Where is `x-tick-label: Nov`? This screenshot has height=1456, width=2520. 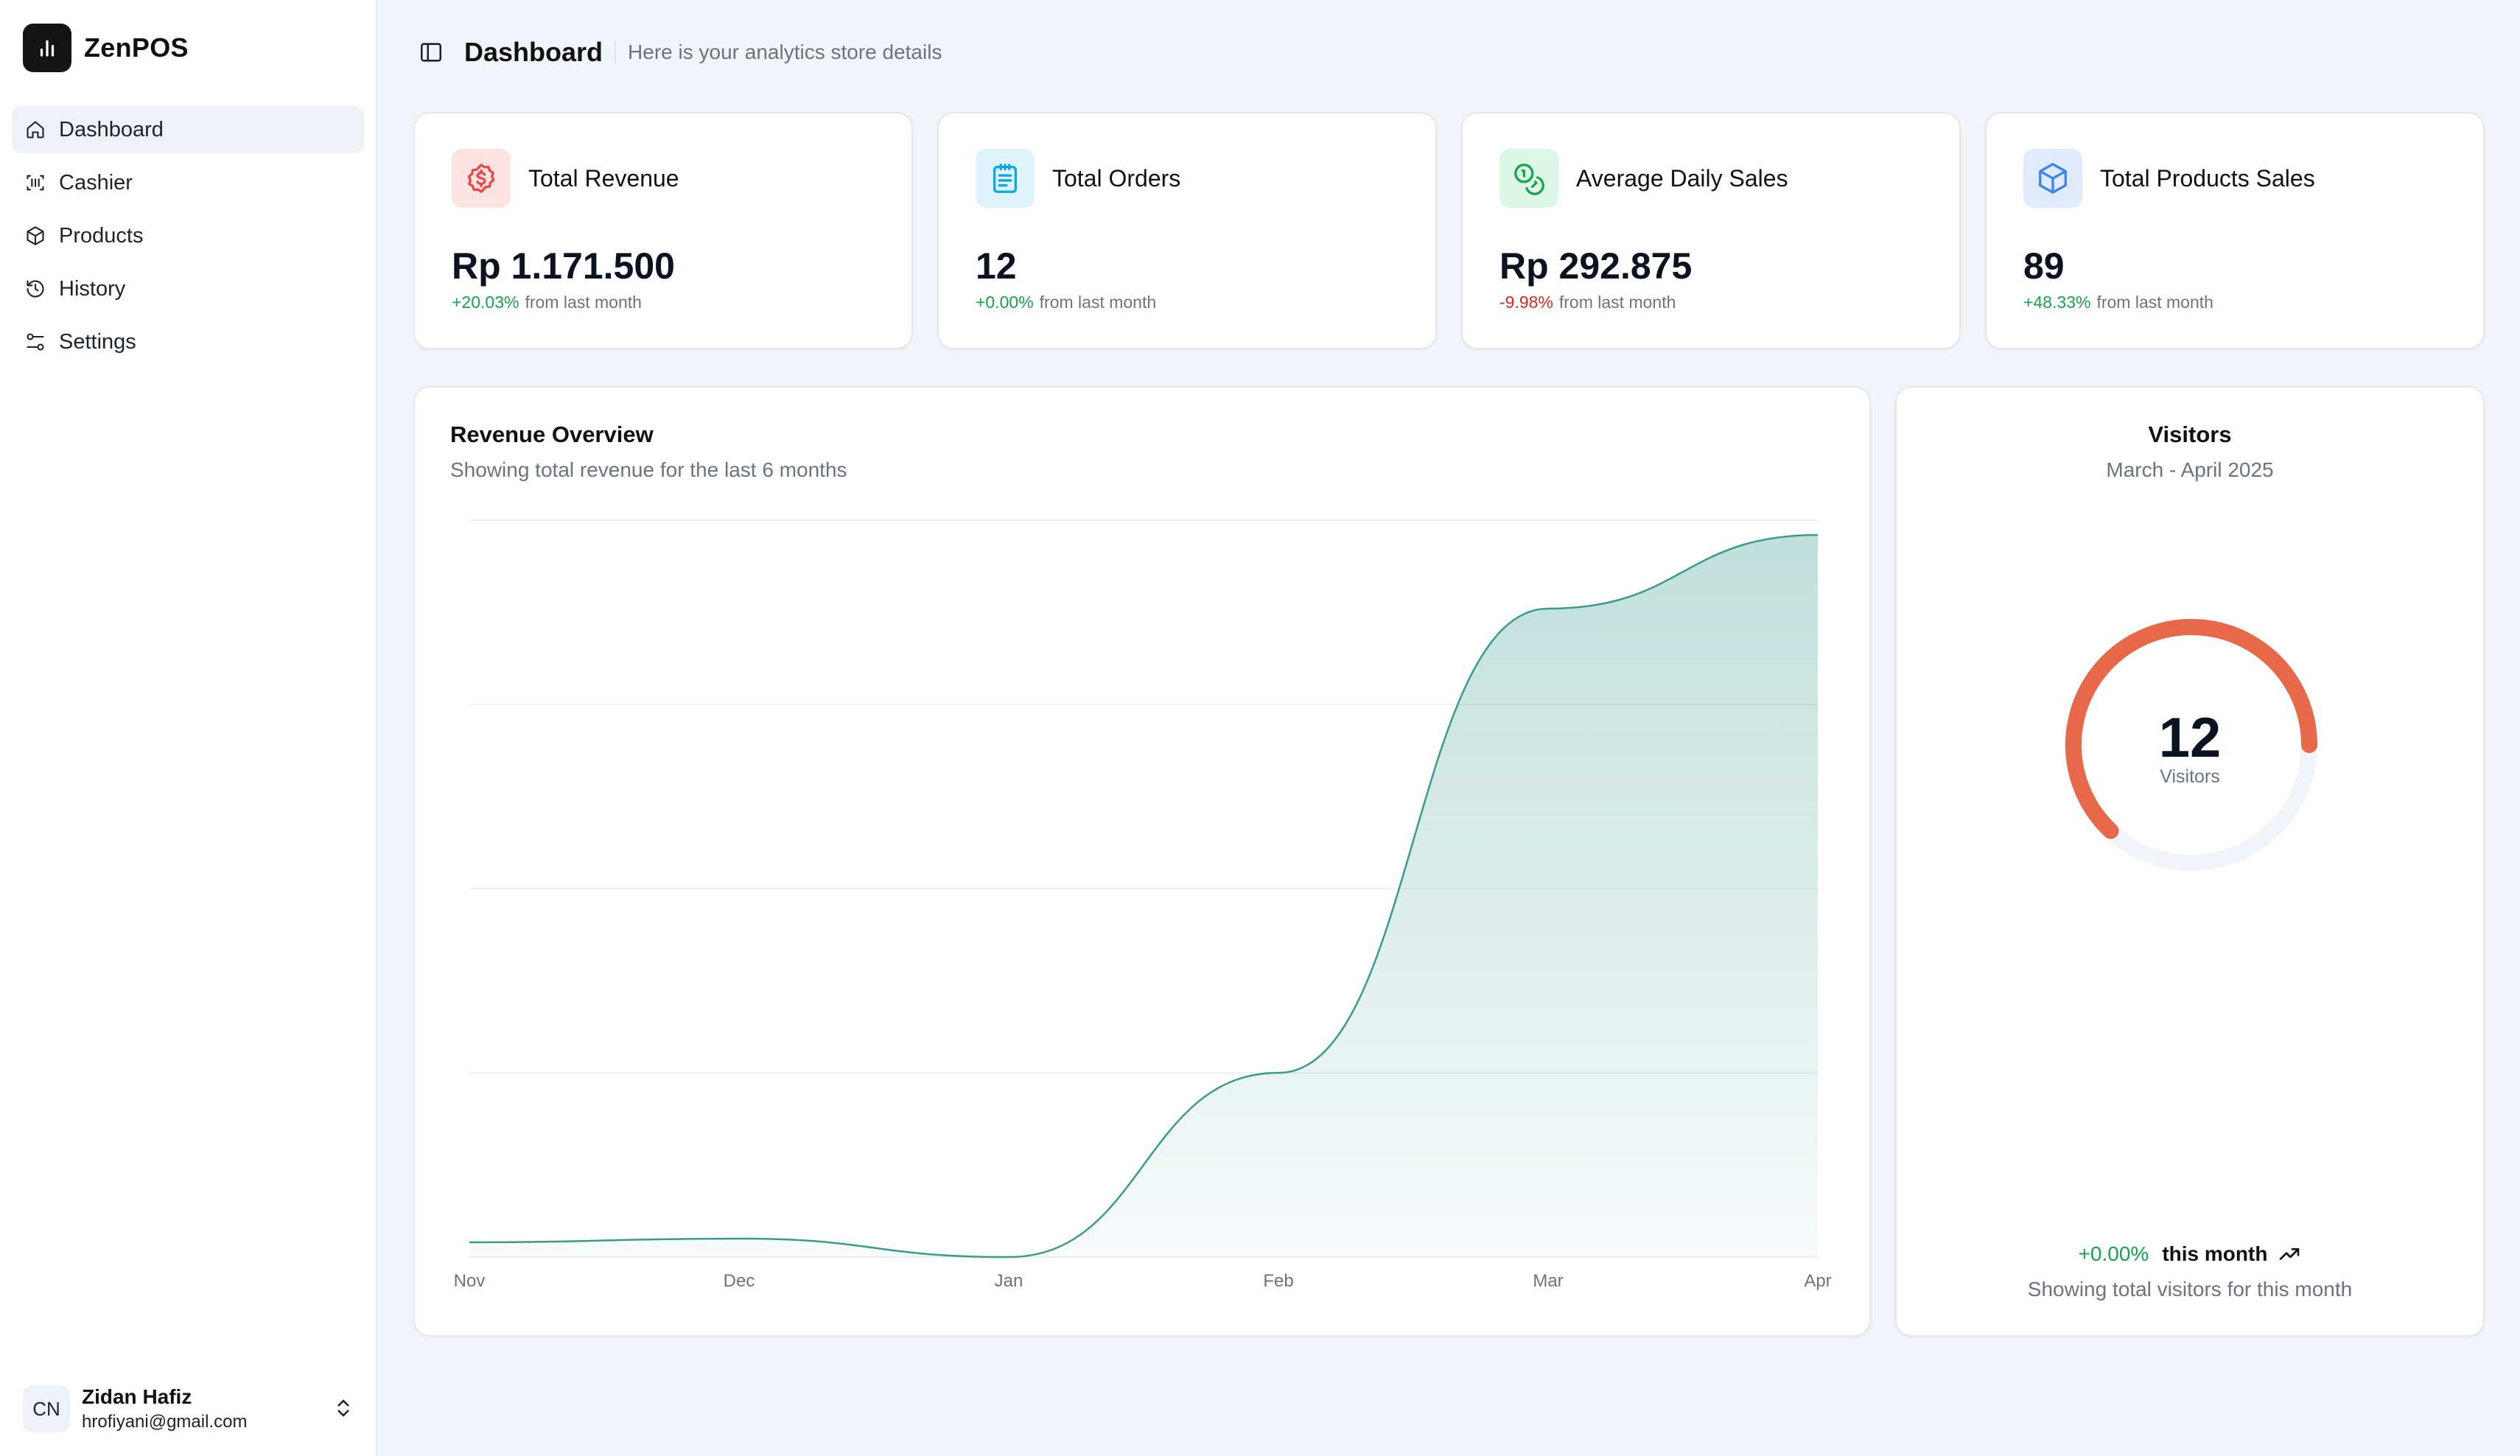
x-tick-label: Nov is located at coordinates (470, 1281).